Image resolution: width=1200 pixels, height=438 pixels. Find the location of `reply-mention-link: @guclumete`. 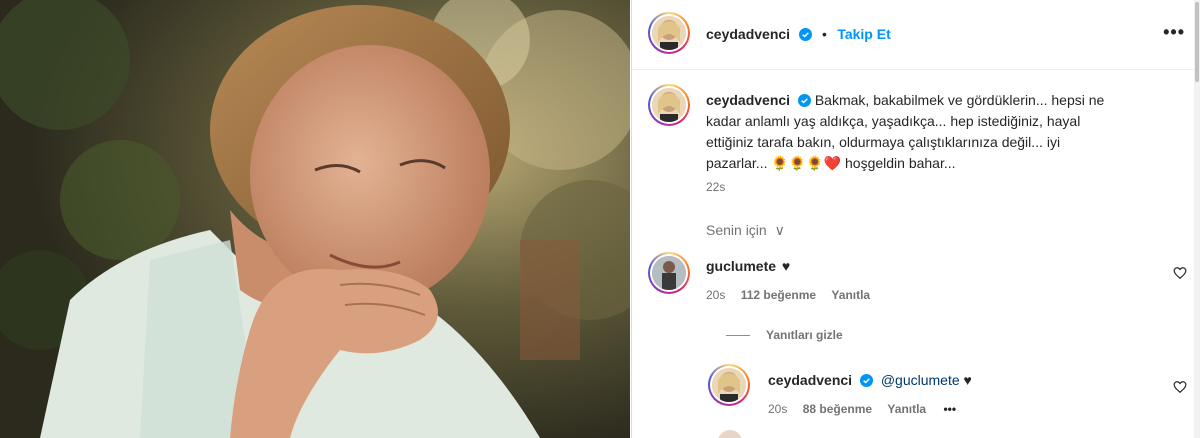

reply-mention-link: @guclumete is located at coordinates (920, 380).